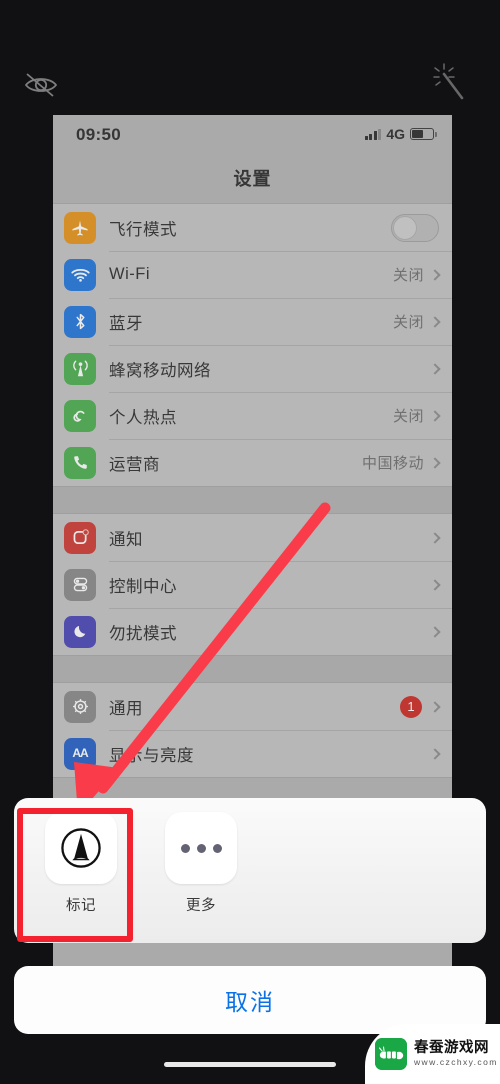 The width and height of the screenshot is (500, 1084). What do you see at coordinates (252, 462) in the screenshot?
I see `settings-row-carrier: 运营商 中国移动` at bounding box center [252, 462].